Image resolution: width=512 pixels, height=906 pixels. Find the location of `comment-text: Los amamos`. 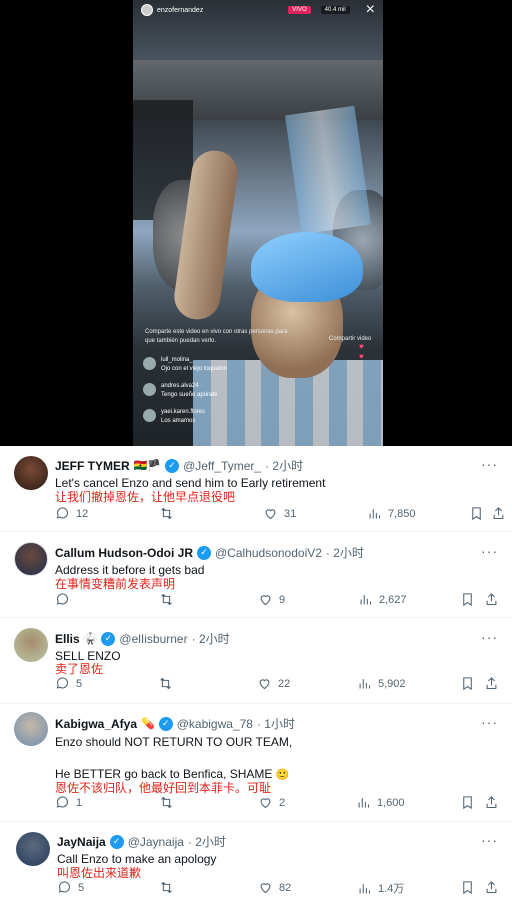

comment-text: Los amamos is located at coordinates (178, 421).